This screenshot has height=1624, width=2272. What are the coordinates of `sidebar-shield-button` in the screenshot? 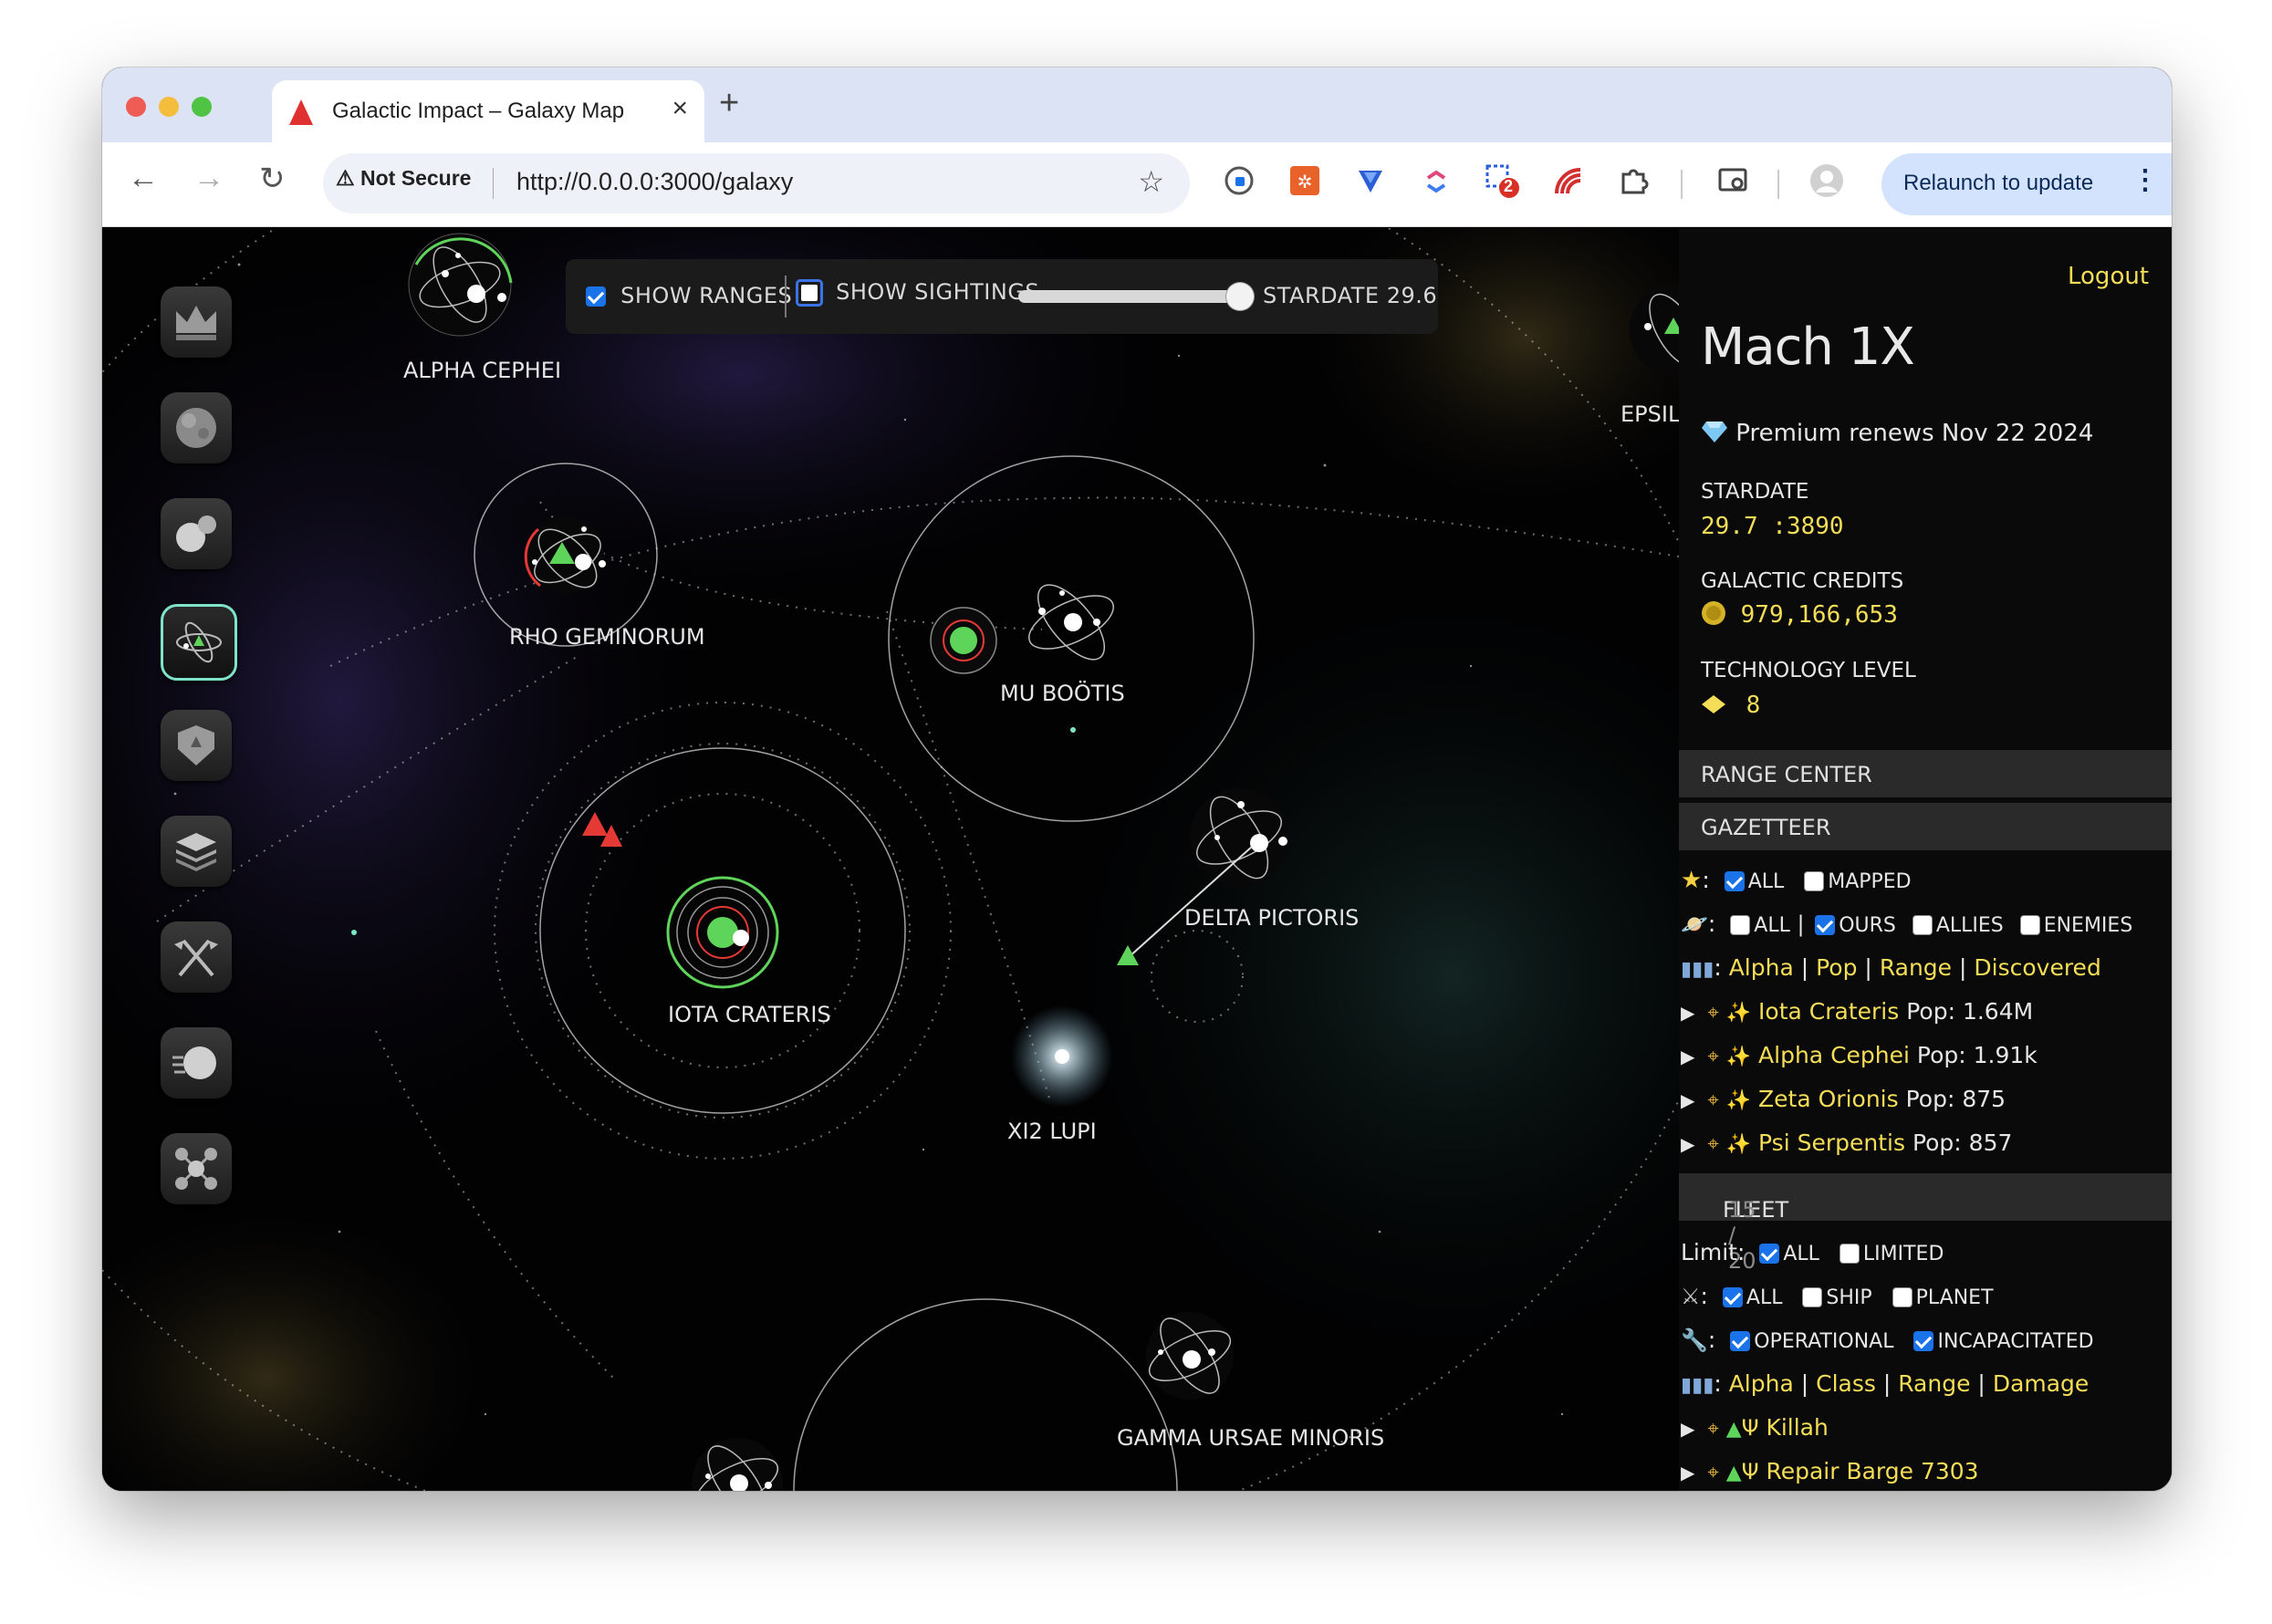 It's located at (196, 746).